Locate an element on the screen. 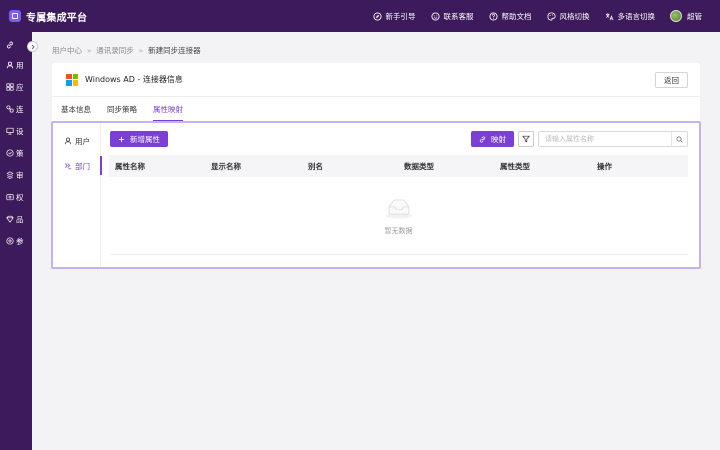 Image resolution: width=720 pixels, height=450 pixels. sidebar: 用 应 连 设 策 审 权 品 参 is located at coordinates (19, 241).